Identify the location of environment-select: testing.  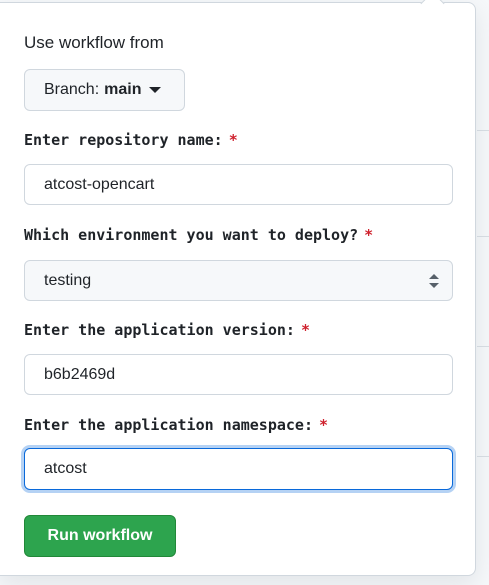
(238, 280).